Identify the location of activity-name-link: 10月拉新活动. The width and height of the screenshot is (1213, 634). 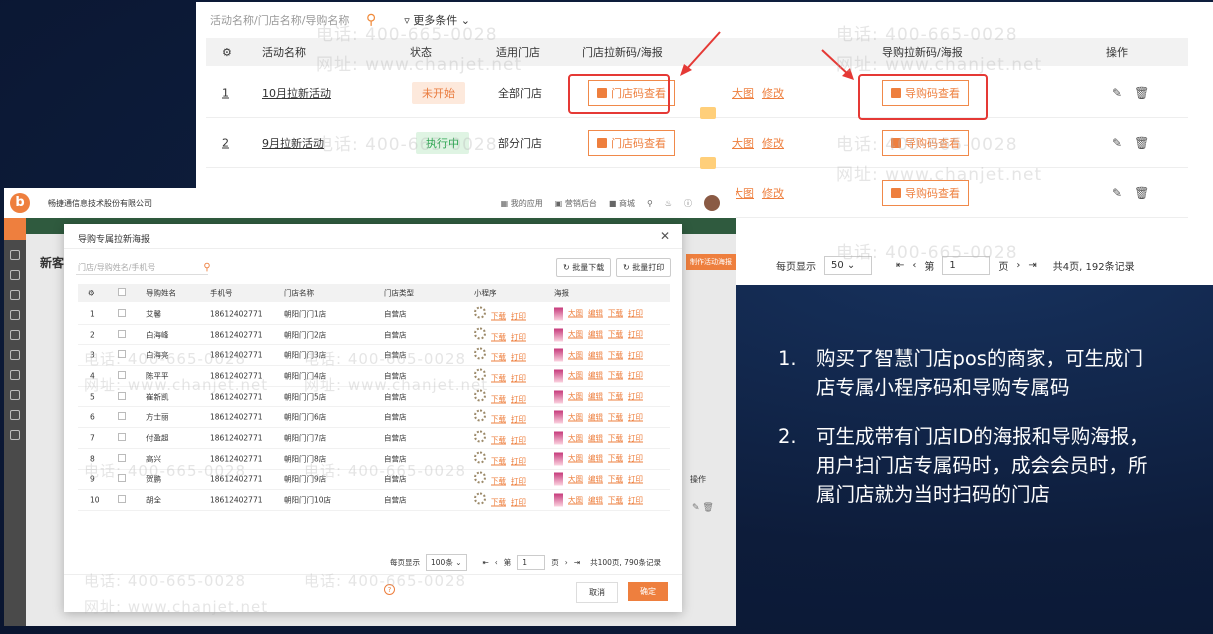
(296, 93).